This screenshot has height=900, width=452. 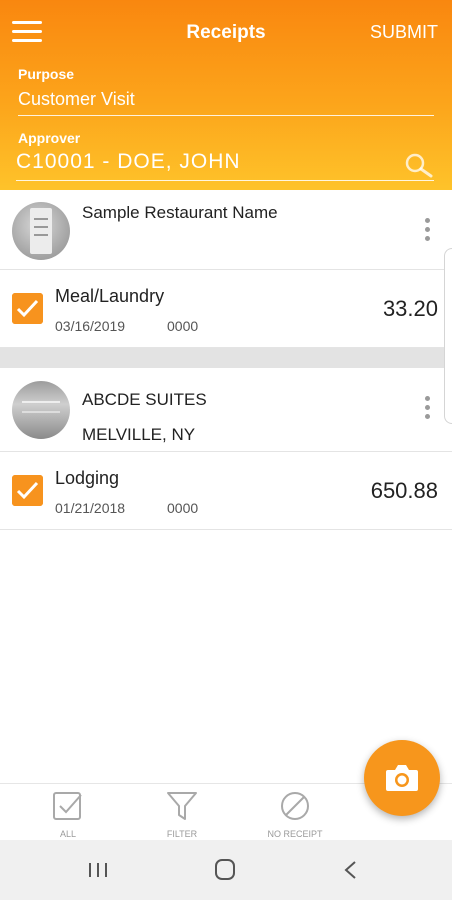 What do you see at coordinates (404, 490) in the screenshot?
I see `expense-amount: 650.88` at bounding box center [404, 490].